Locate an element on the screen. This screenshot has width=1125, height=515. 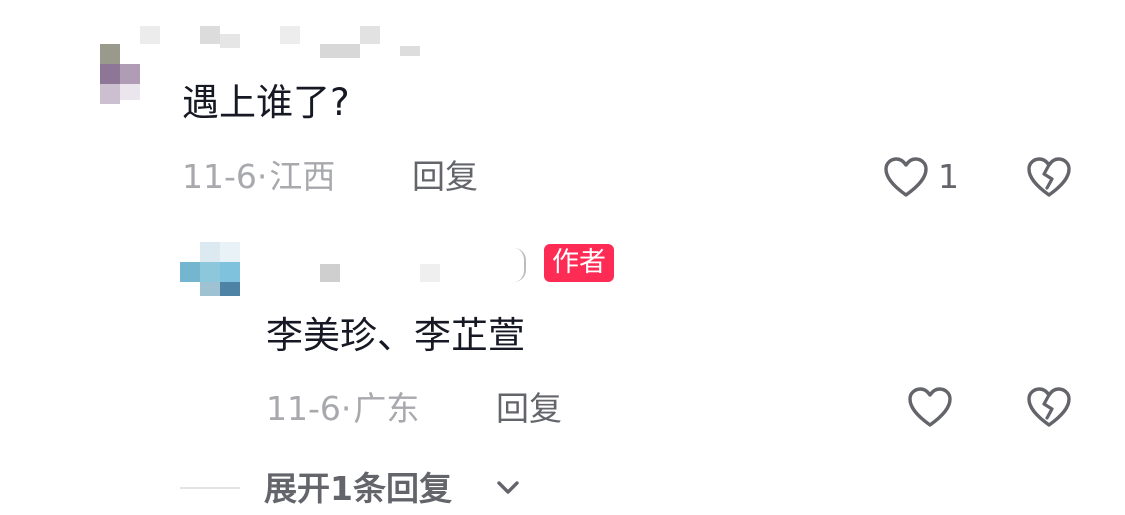
reply-button: 回复 is located at coordinates (445, 177).